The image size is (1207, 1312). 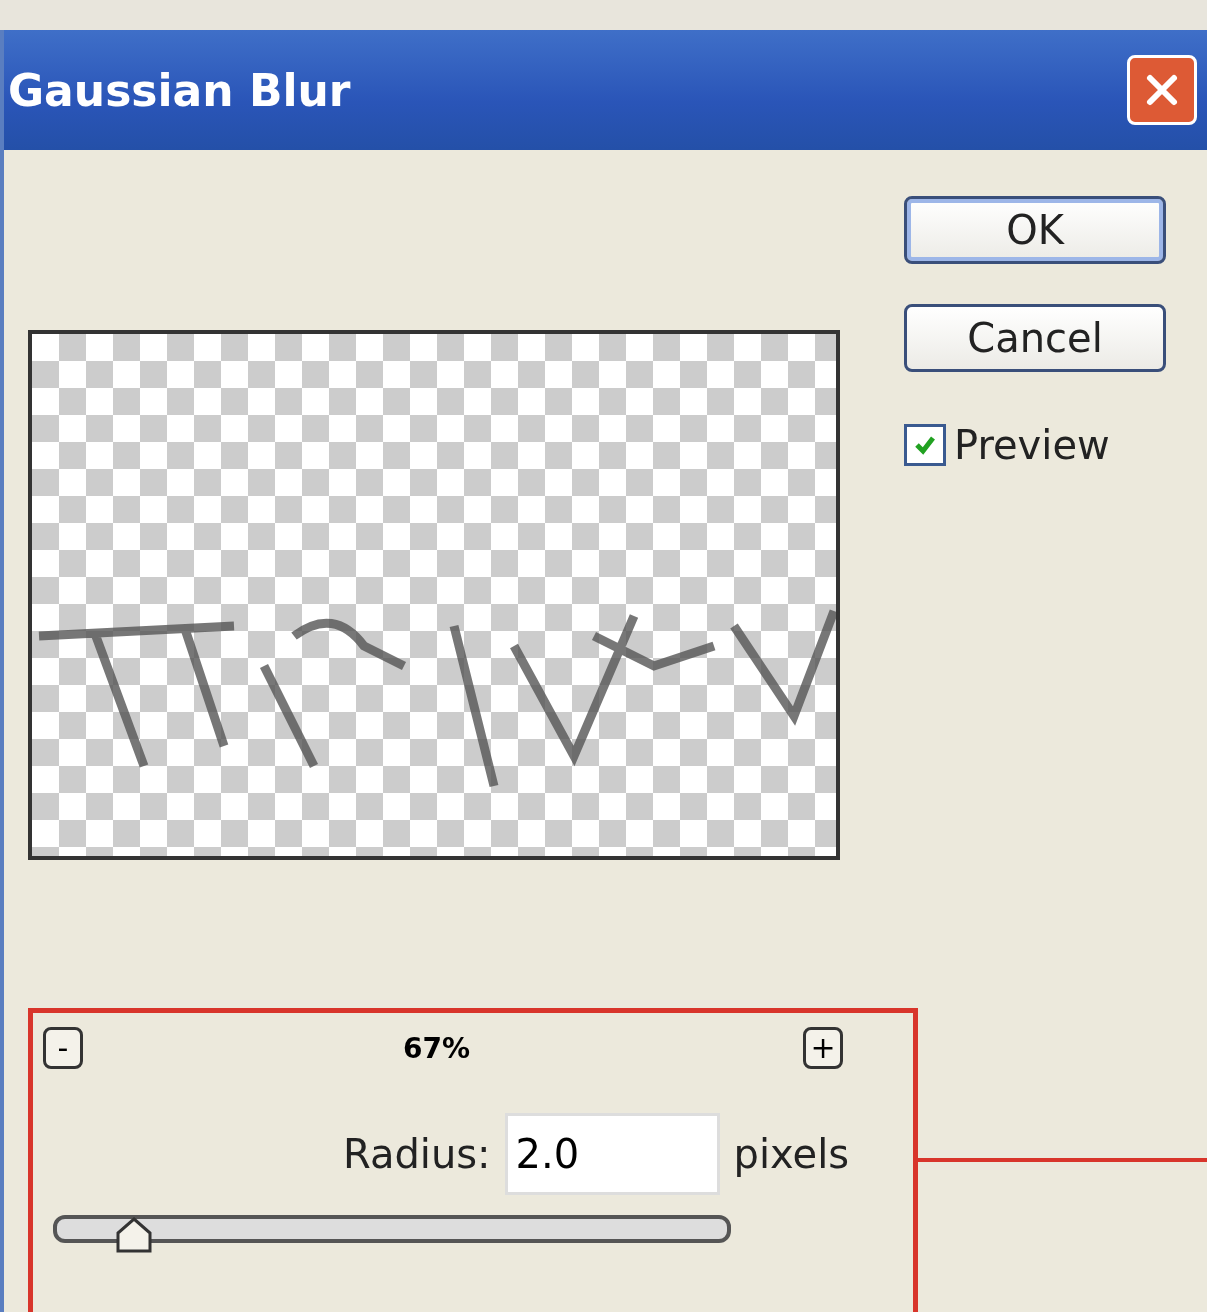 I want to click on zoom-in-button: +, so click(x=823, y=1048).